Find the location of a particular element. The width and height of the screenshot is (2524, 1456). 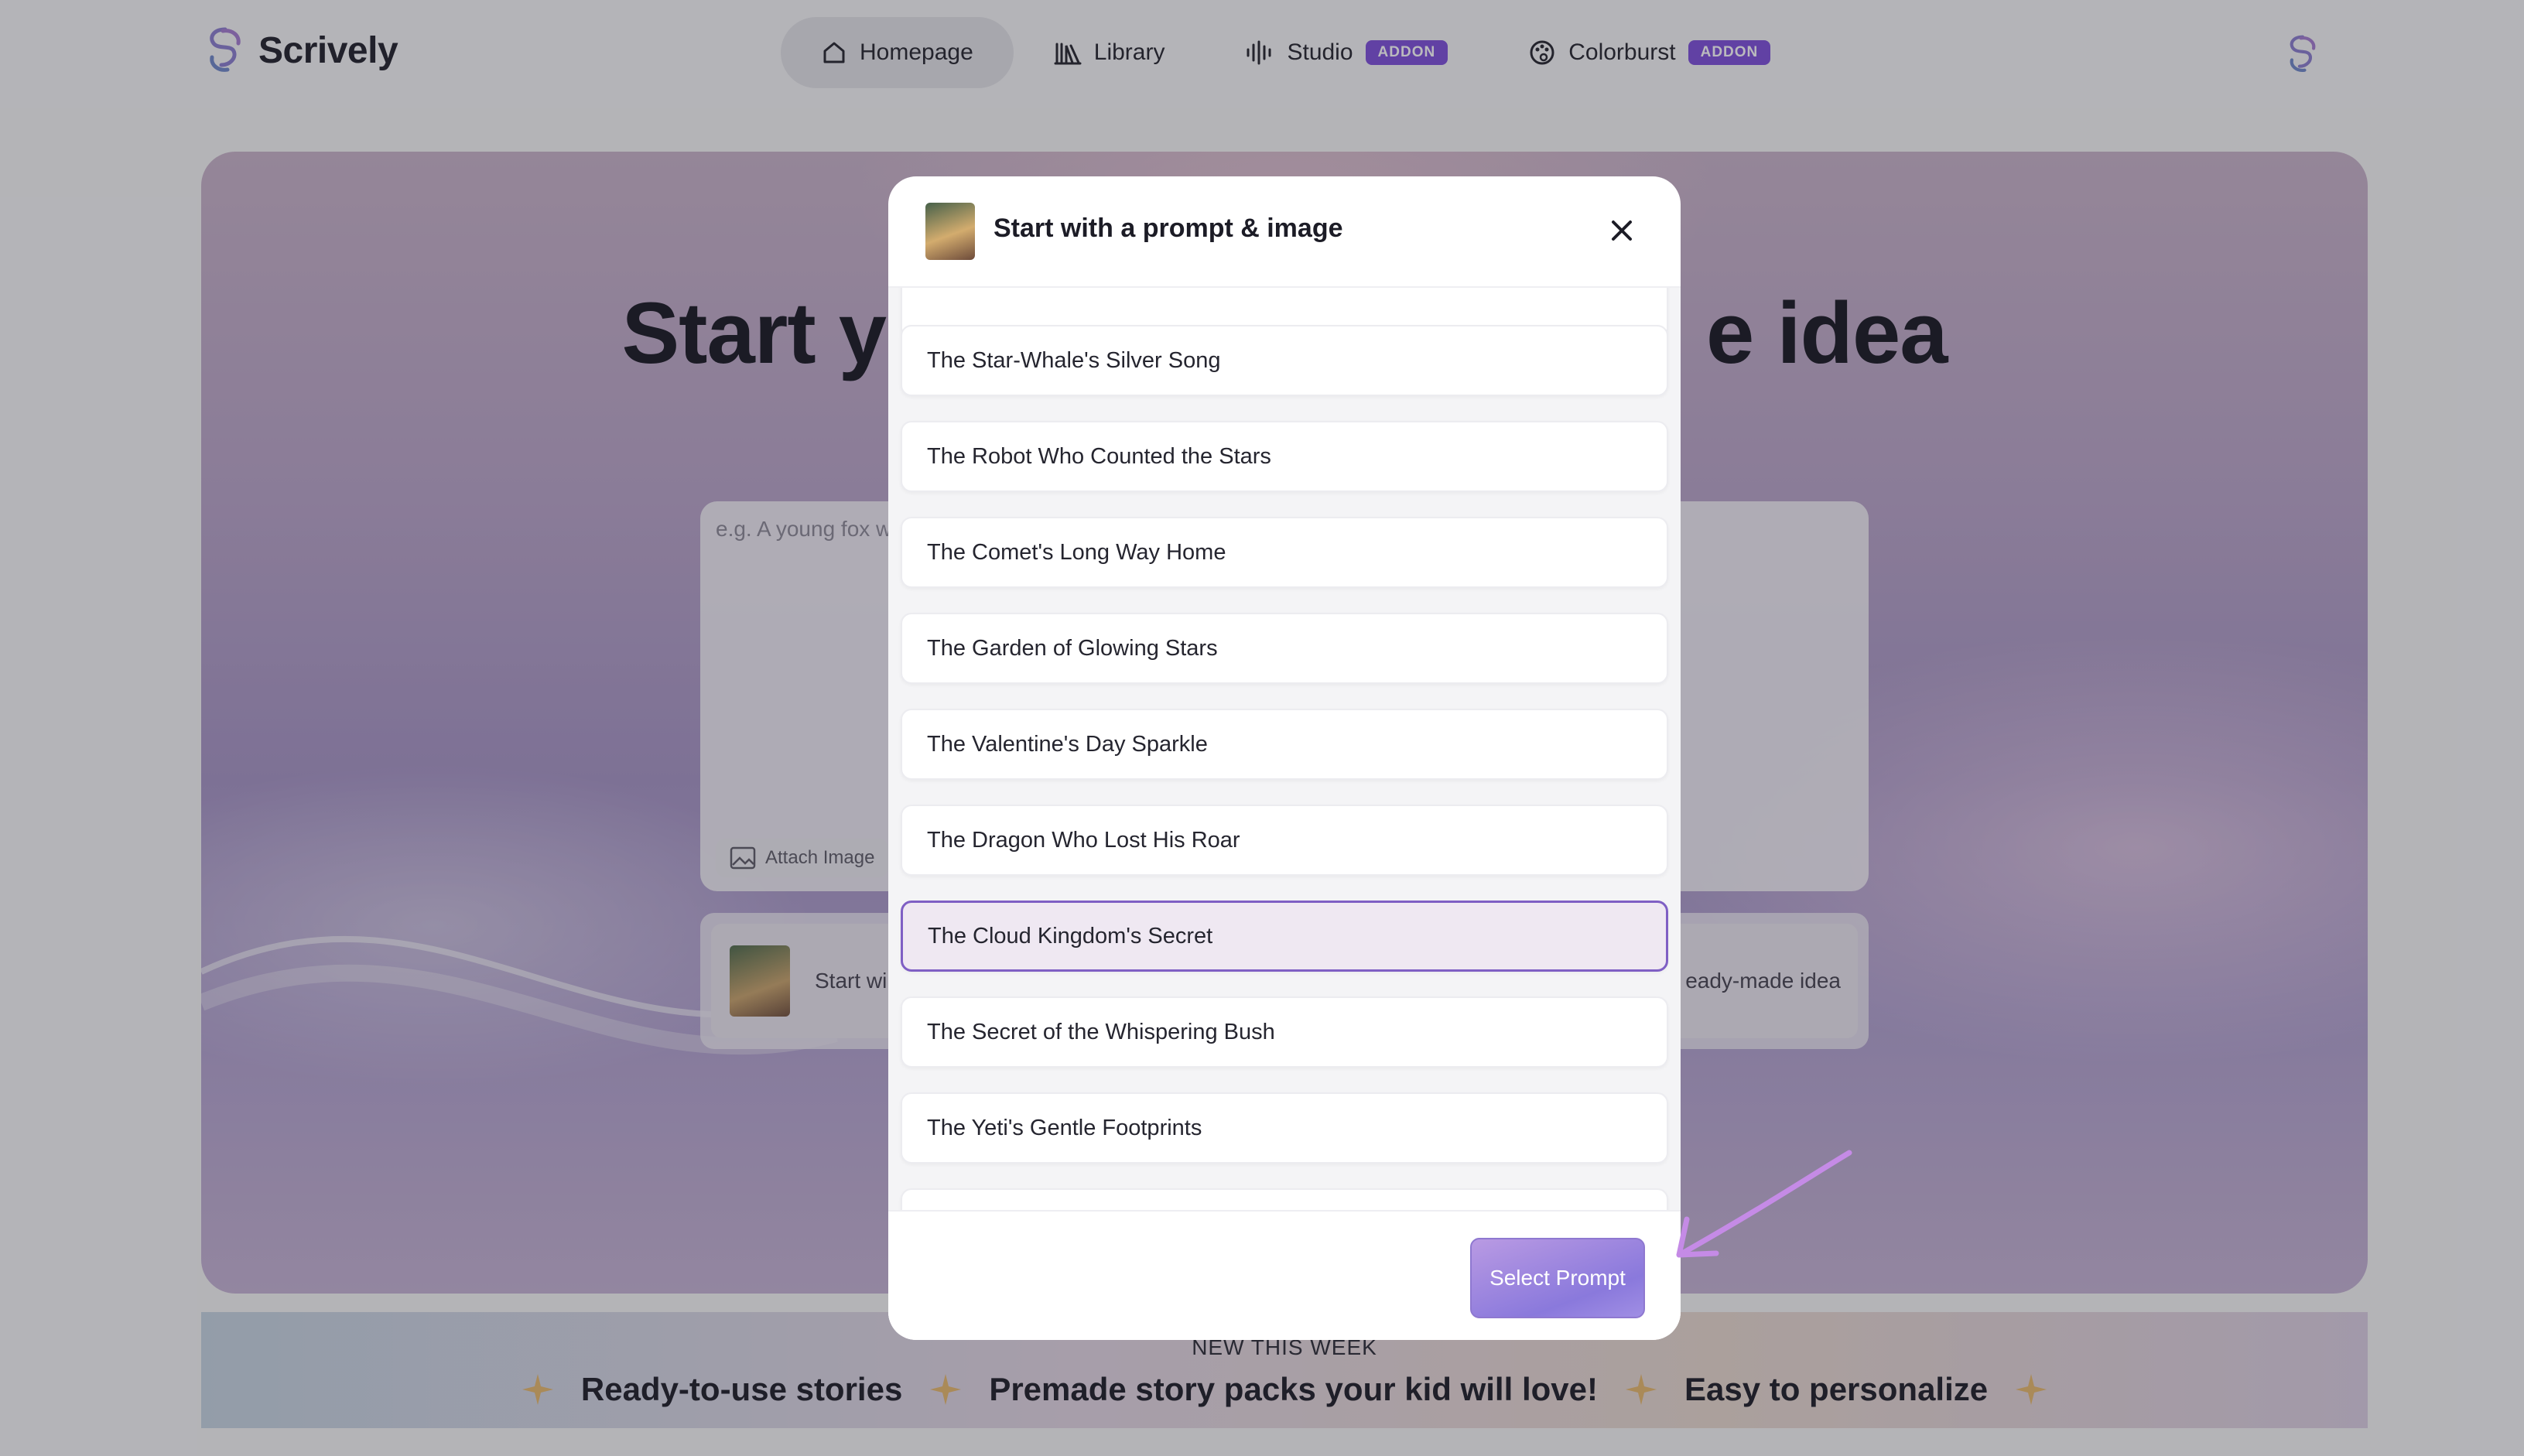

prompt-item: The Yeti's Gentle Footprints is located at coordinates (1284, 1128).